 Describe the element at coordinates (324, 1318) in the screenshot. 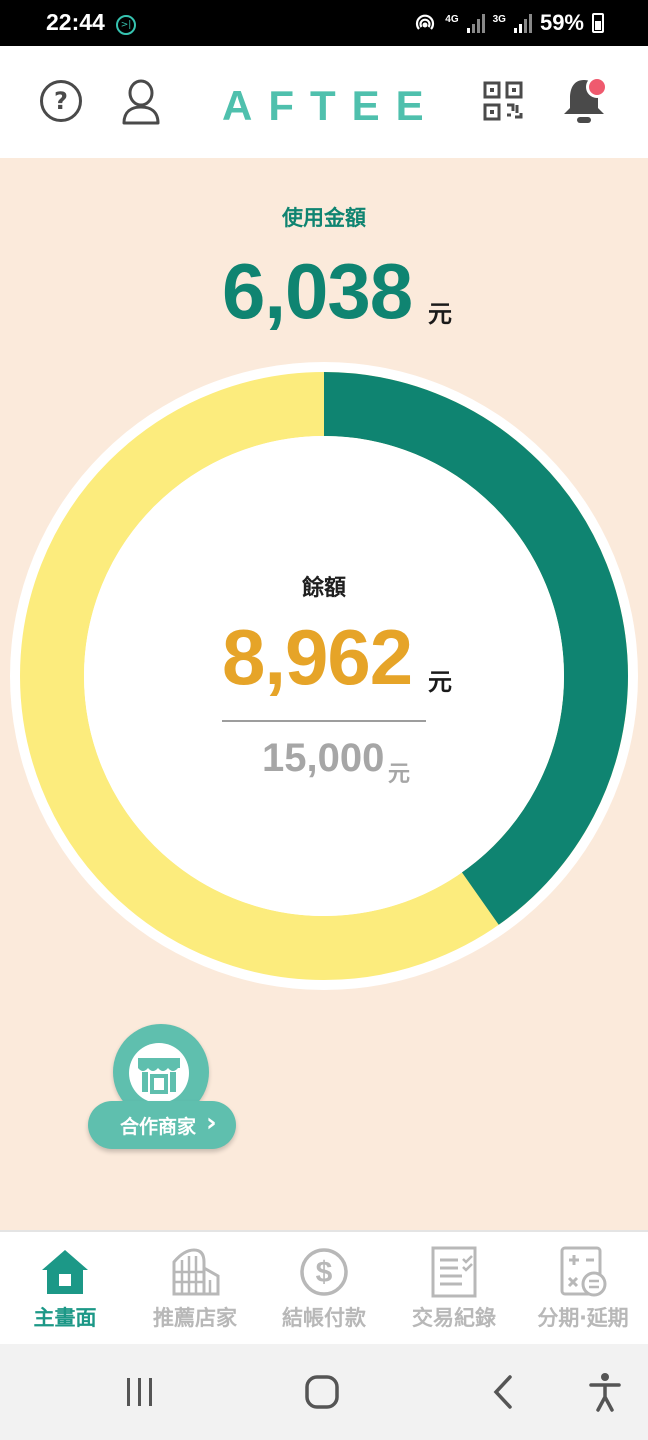

I see `tab-checkout-label: 結帳付款` at that location.